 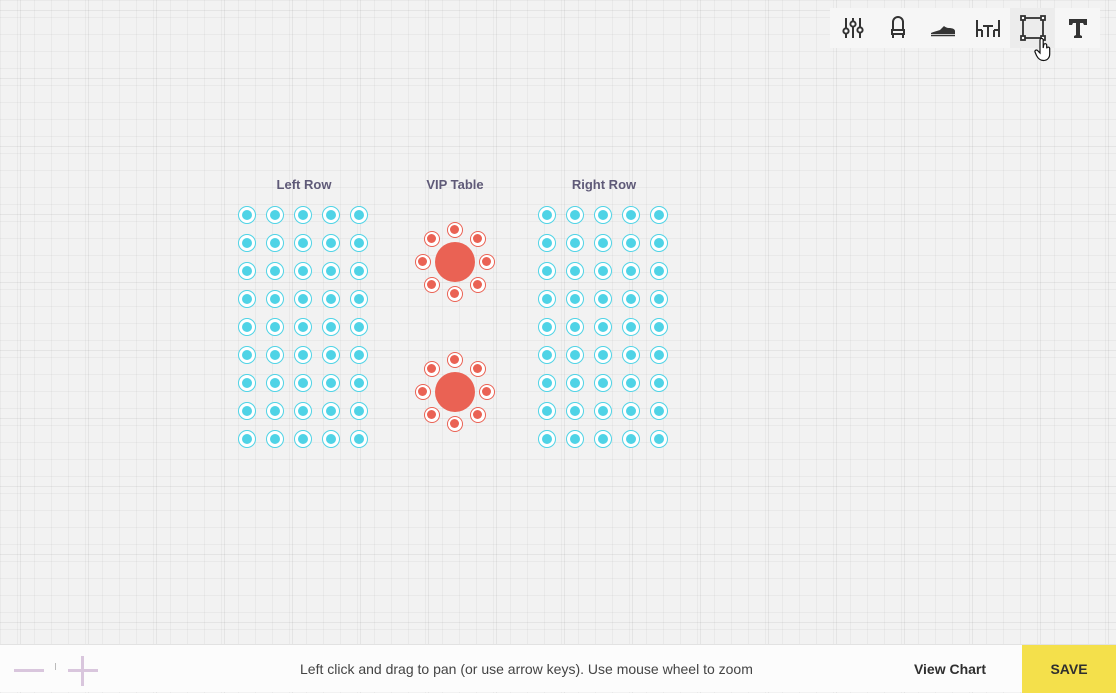 What do you see at coordinates (83, 671) in the screenshot?
I see `zoom-in-button` at bounding box center [83, 671].